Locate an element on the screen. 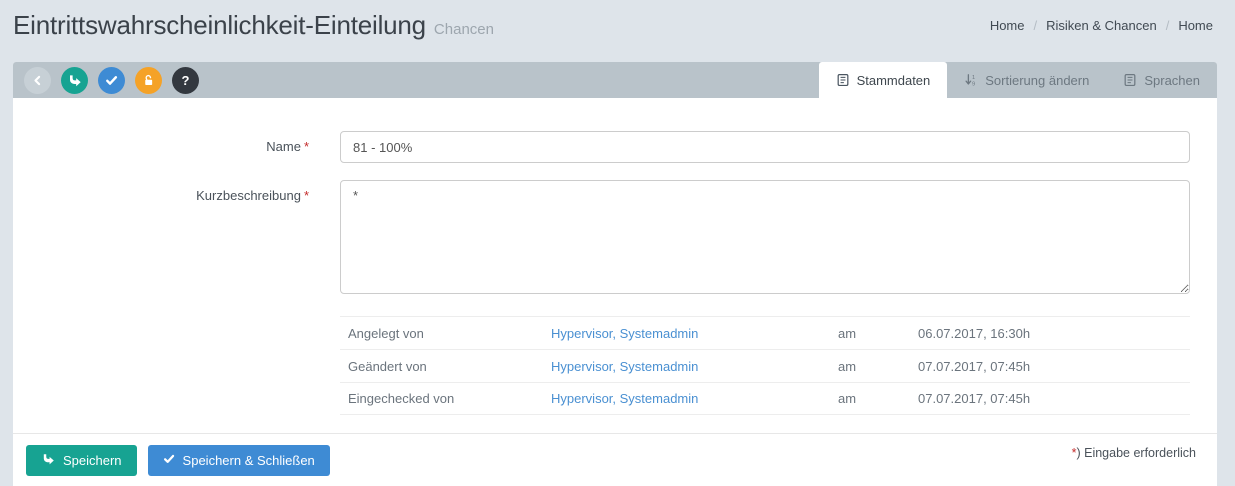 The height and width of the screenshot is (486, 1235). tab-bar: Stammdaten 19 Sortierung ändern Sprachen is located at coordinates (1017, 80).